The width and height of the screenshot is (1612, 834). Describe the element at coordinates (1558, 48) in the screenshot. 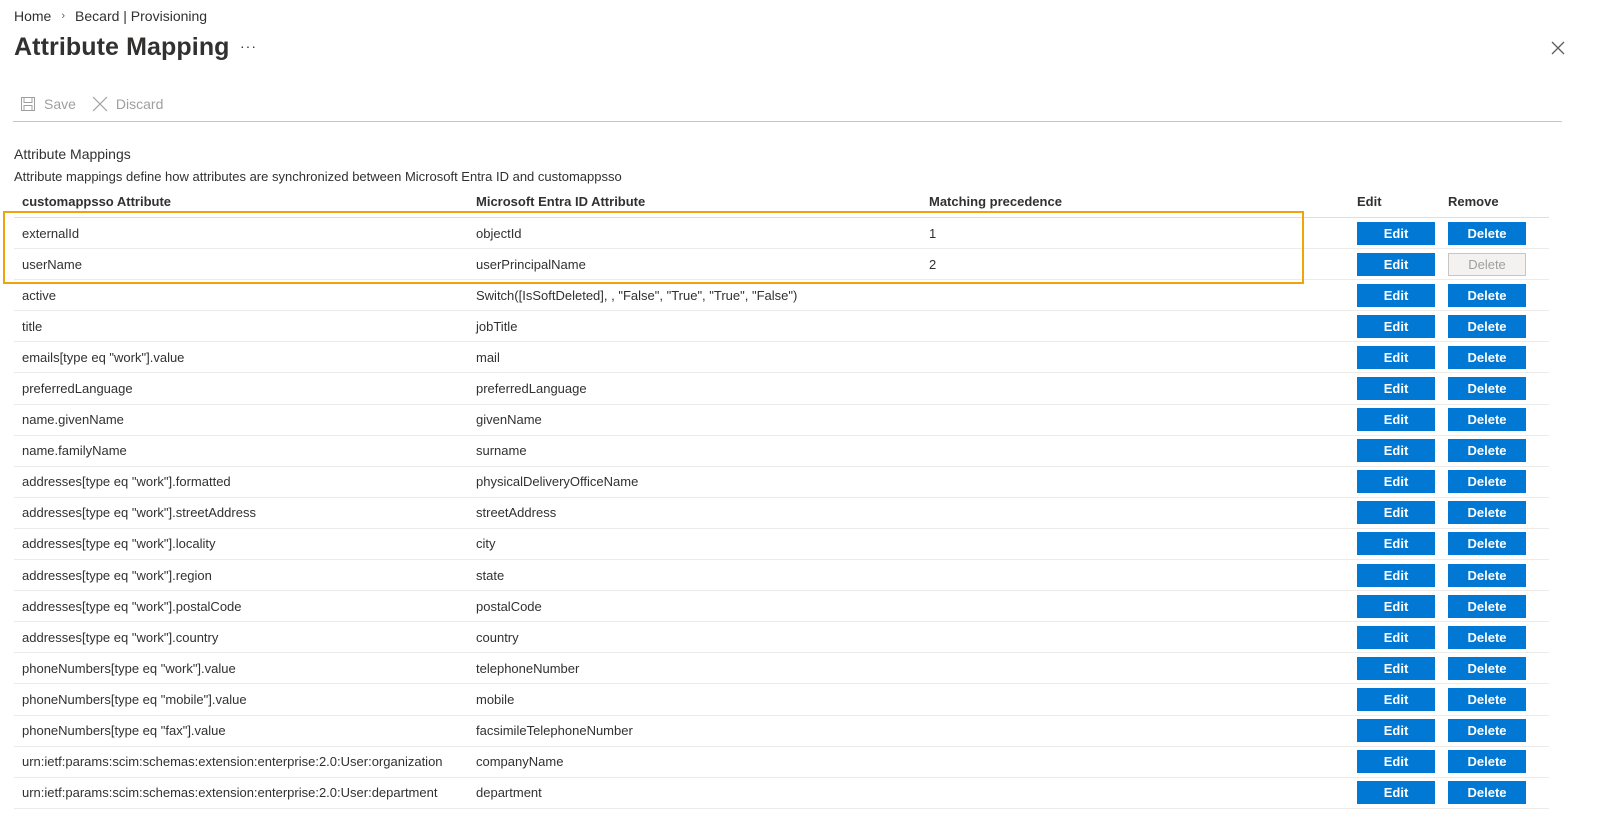

I see `close-icon` at that location.